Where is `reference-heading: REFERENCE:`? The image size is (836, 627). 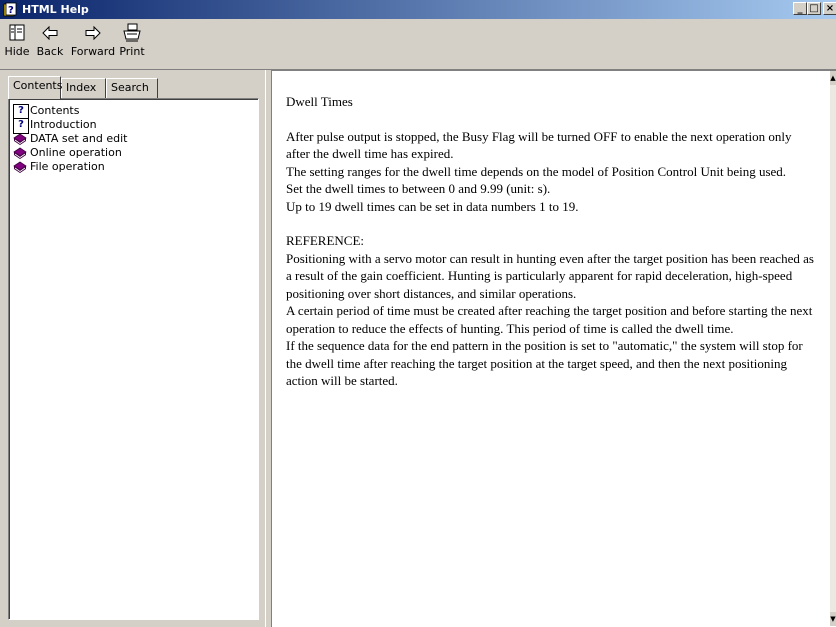 reference-heading: REFERENCE: is located at coordinates (325, 240).